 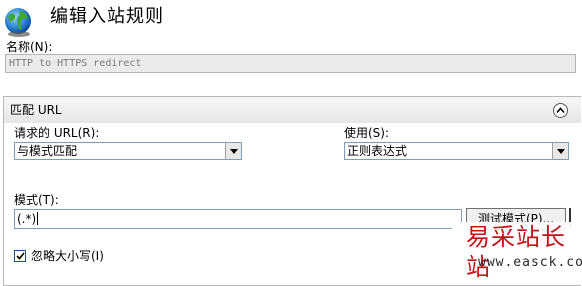 What do you see at coordinates (29, 47) in the screenshot?
I see `name-label: 名称(N):` at bounding box center [29, 47].